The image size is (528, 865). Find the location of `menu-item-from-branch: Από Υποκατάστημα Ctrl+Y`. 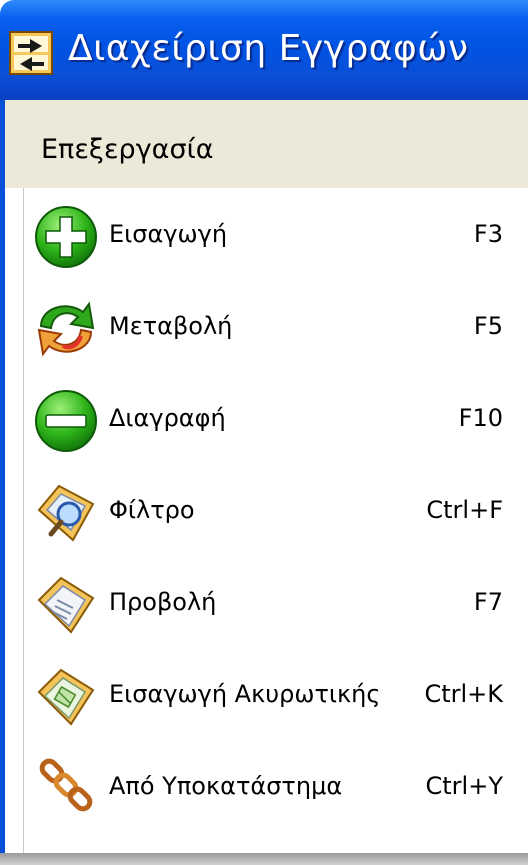

menu-item-from-branch: Από Υποκατάστημα Ctrl+Y is located at coordinates (273, 786).